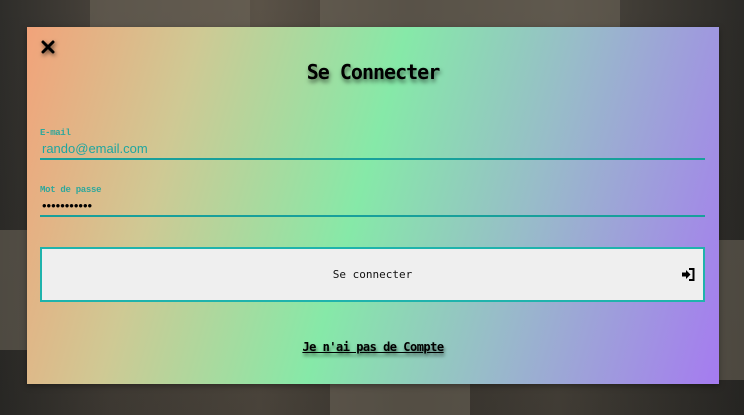 The height and width of the screenshot is (415, 744). I want to click on email-field-group: E-mail, so click(372, 144).